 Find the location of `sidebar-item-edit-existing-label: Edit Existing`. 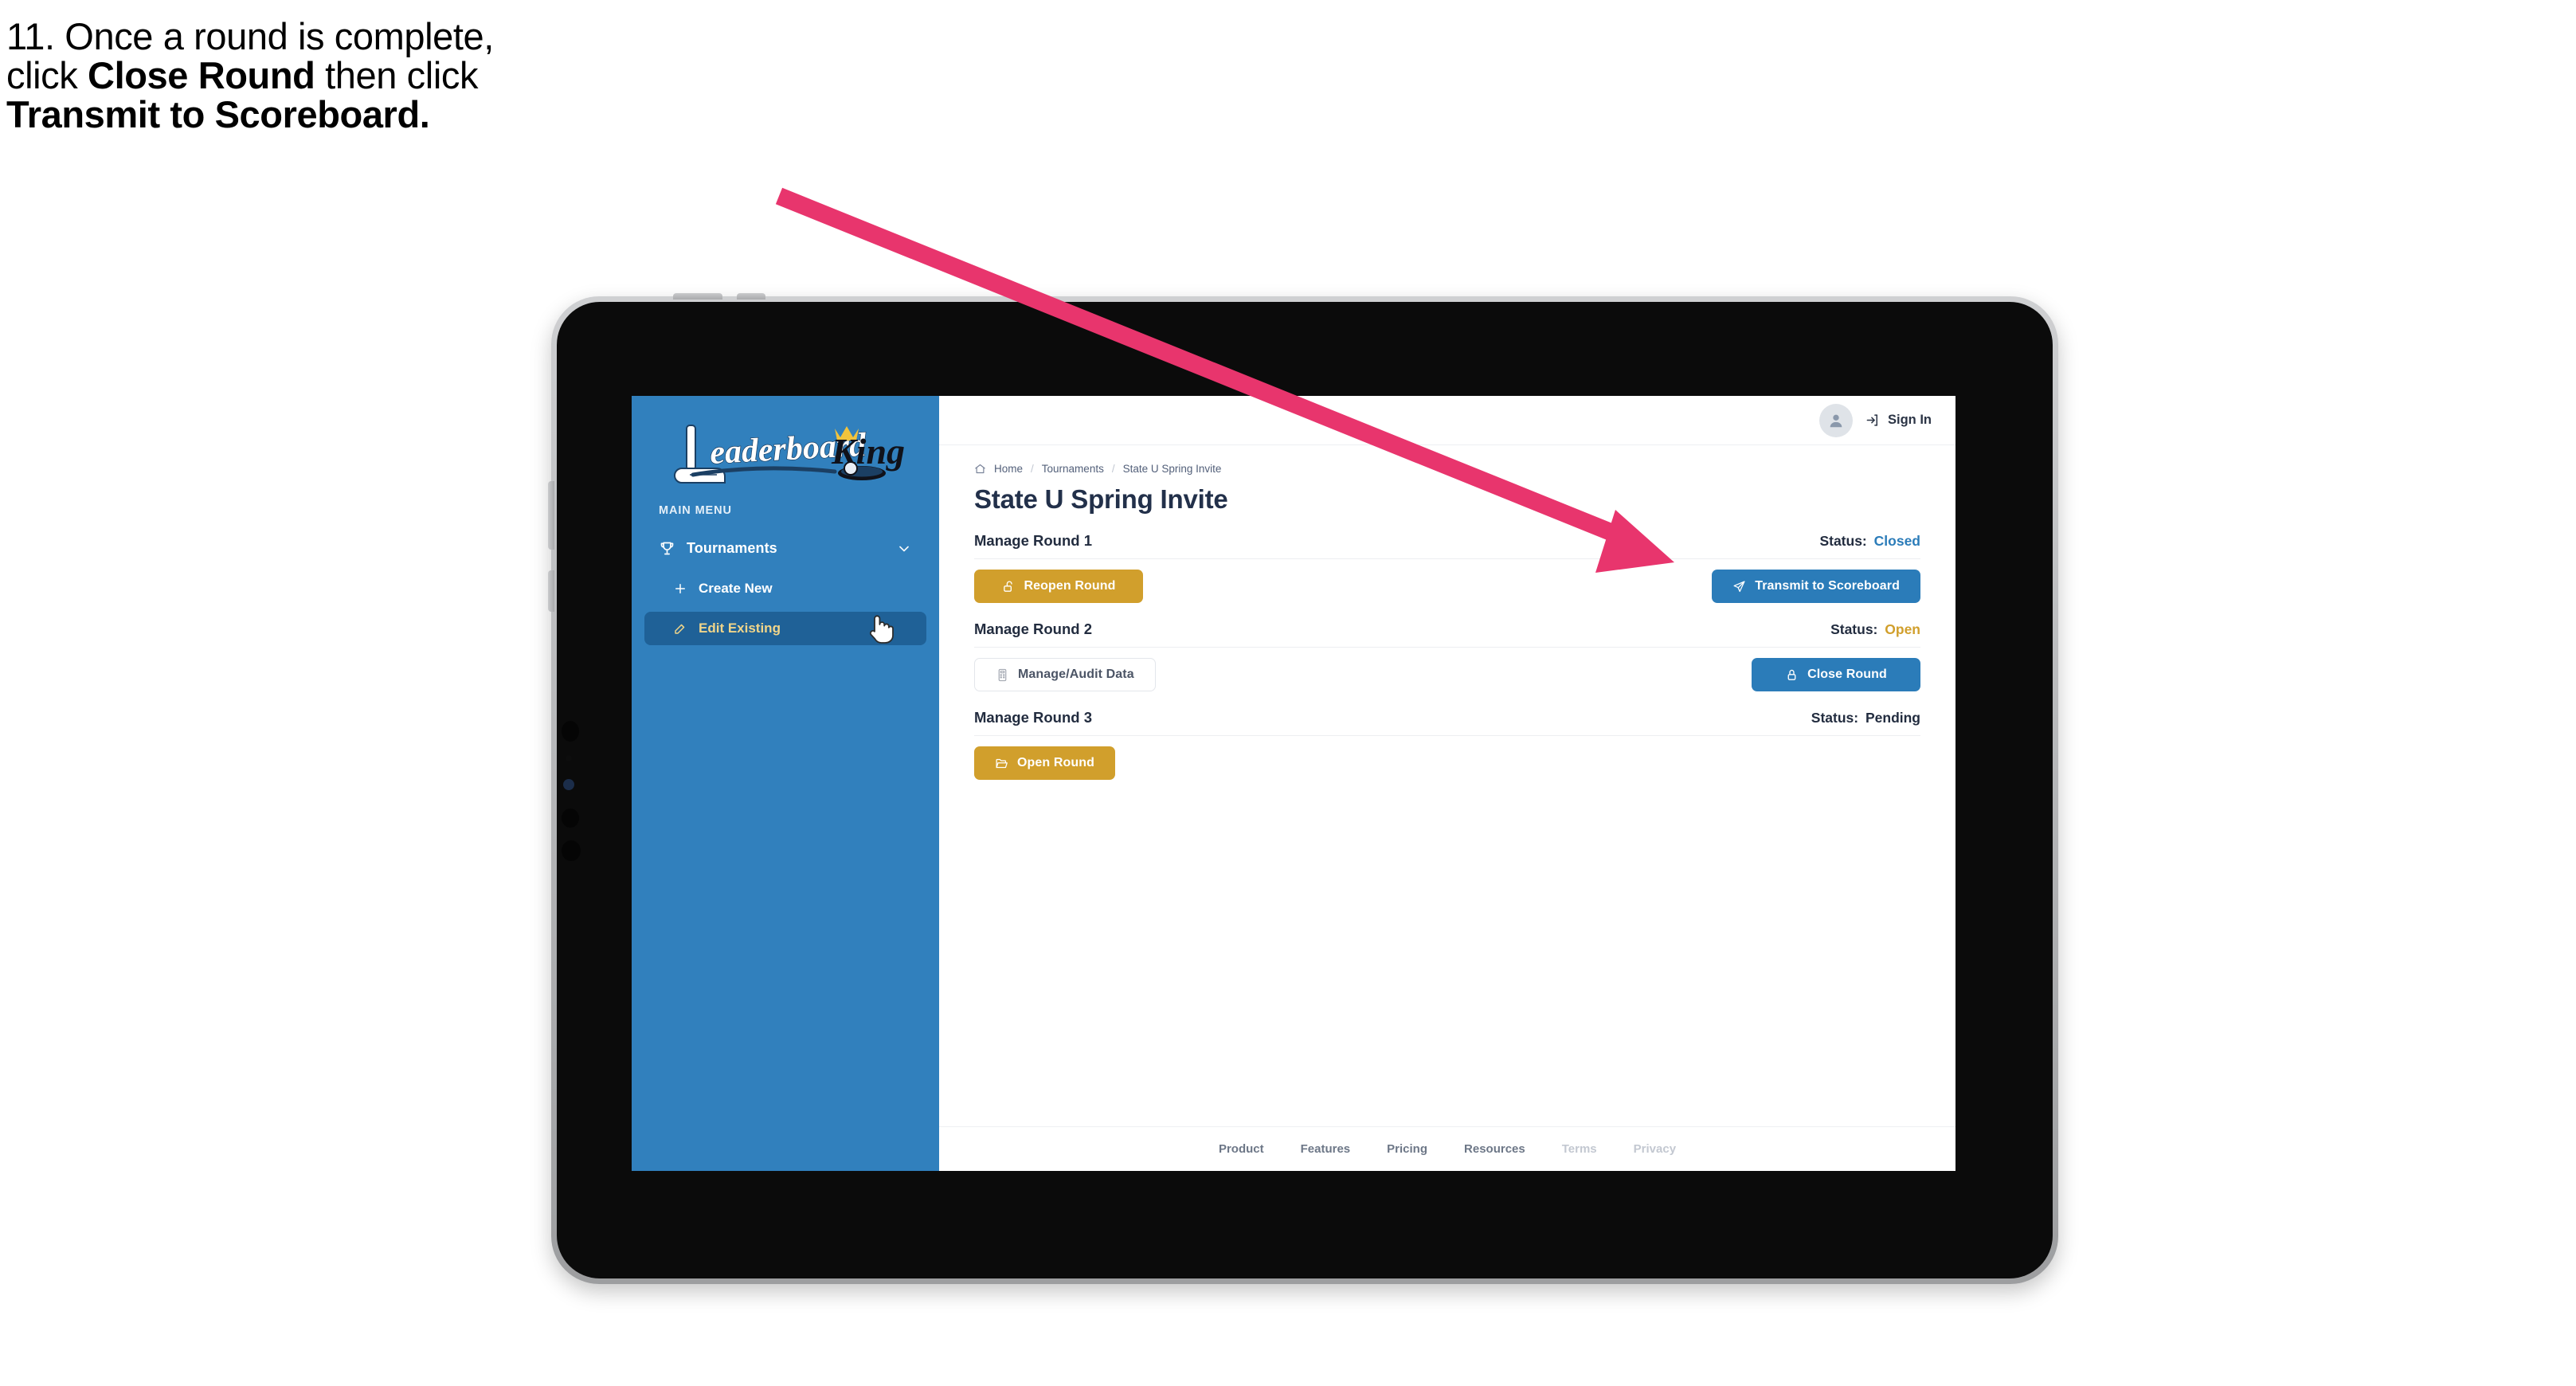

sidebar-item-edit-existing-label: Edit Existing is located at coordinates (740, 628).